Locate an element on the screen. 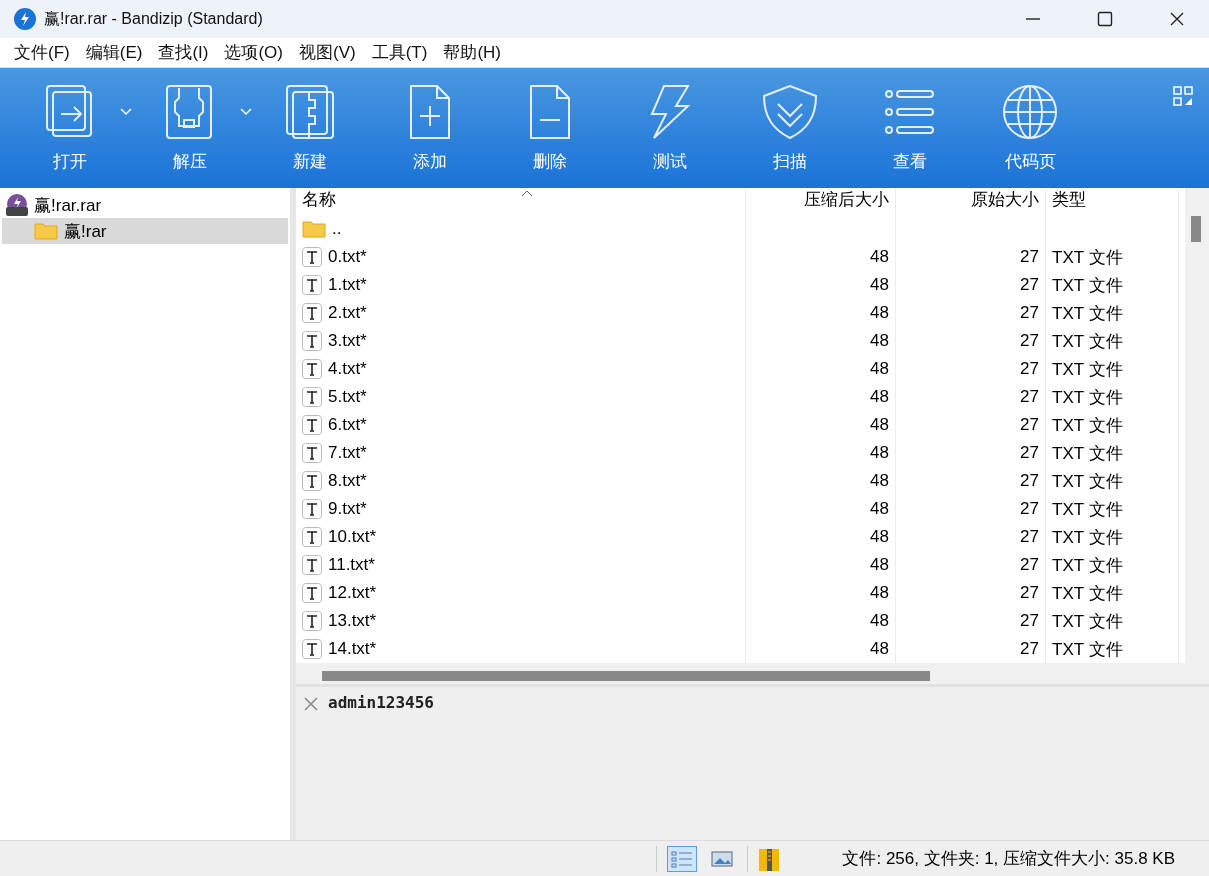 The width and height of the screenshot is (1209, 876). rar-archive-icon is located at coordinates (17, 205).